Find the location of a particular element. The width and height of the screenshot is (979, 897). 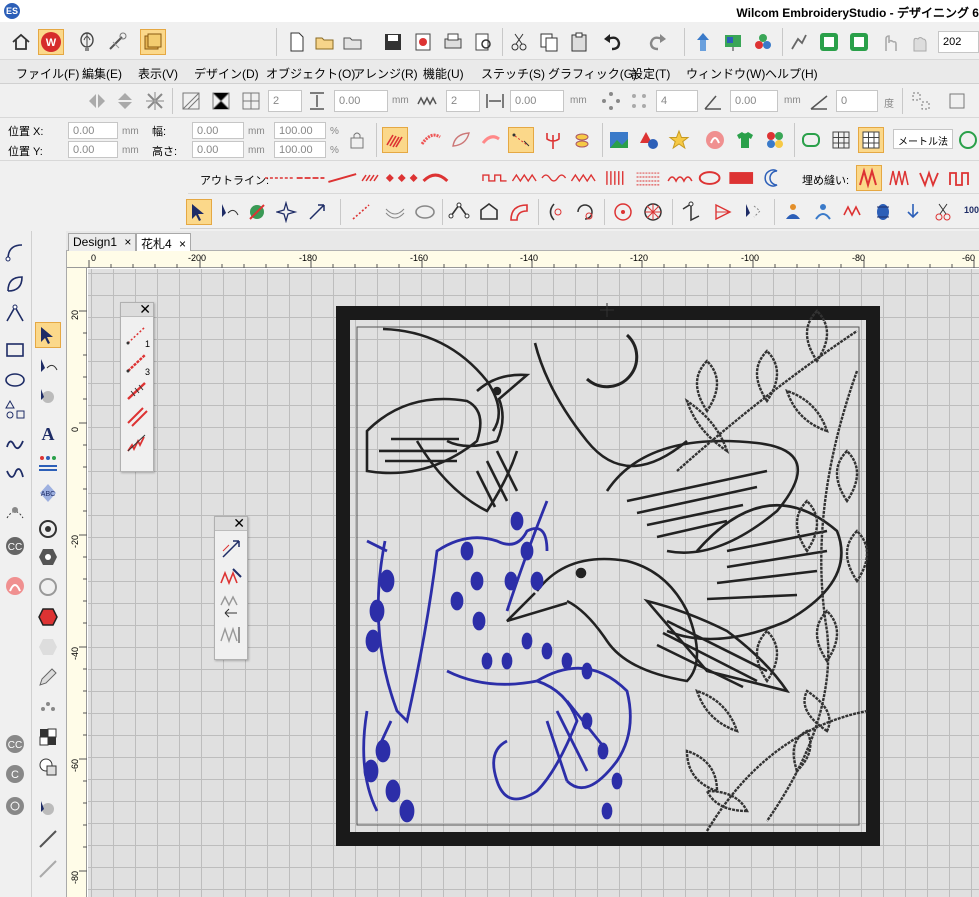

app-icon: ES is located at coordinates (12, 11).